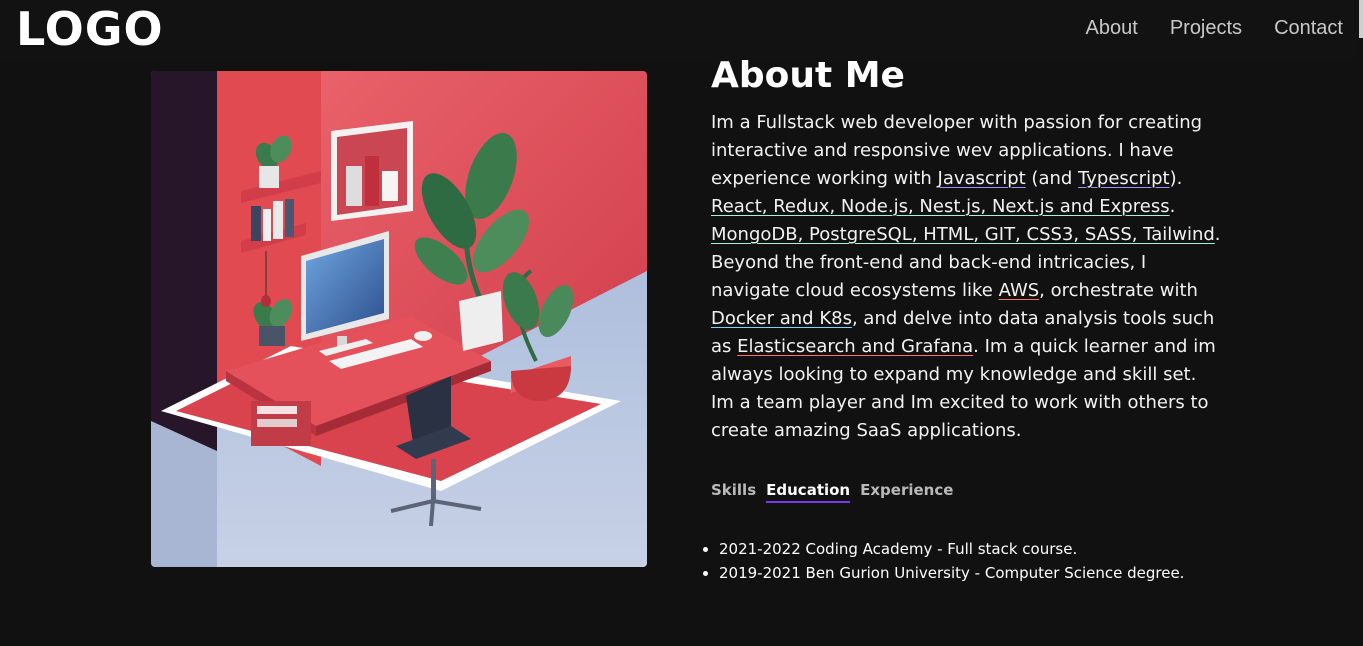 The width and height of the screenshot is (1363, 646). I want to click on tab-experience: Experience, so click(906, 492).